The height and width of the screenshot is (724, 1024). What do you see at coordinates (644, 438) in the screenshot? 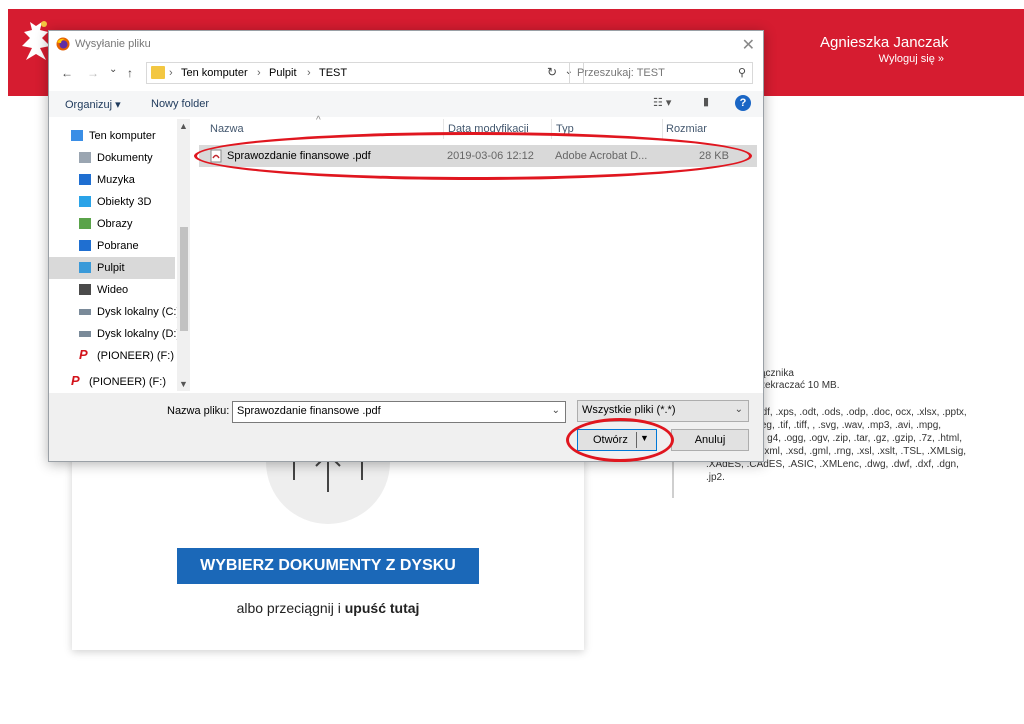
I see `open-dropdown-icon: ▼` at bounding box center [644, 438].